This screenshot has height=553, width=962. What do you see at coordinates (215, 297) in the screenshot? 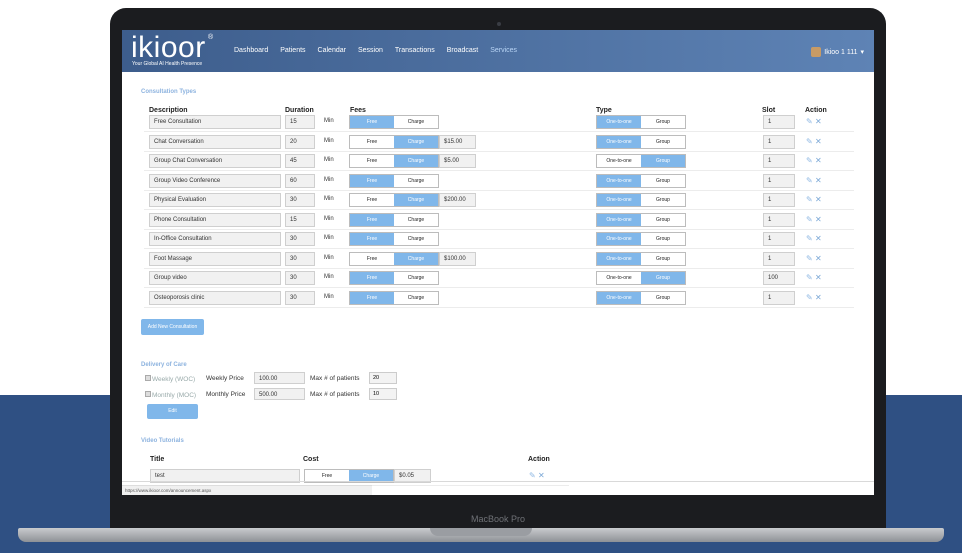
I see `description-field: Osteoporosis clinic` at bounding box center [215, 297].